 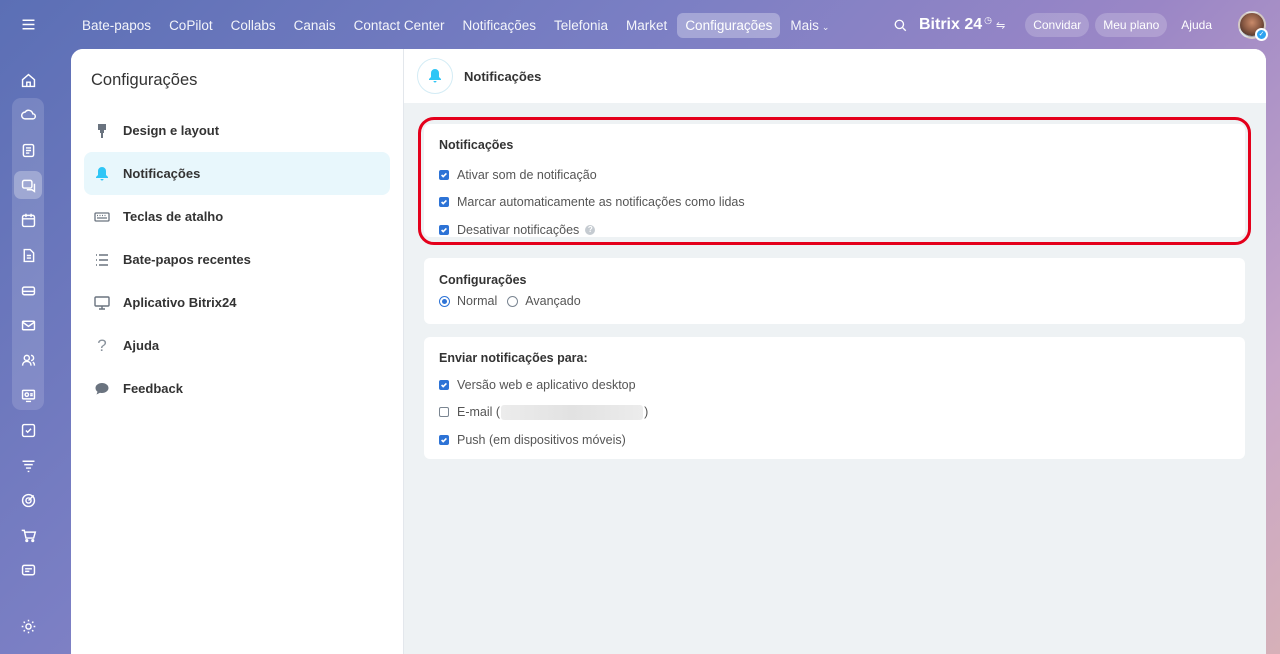 I want to click on logo-text: Bitrix 24, so click(x=951, y=24).